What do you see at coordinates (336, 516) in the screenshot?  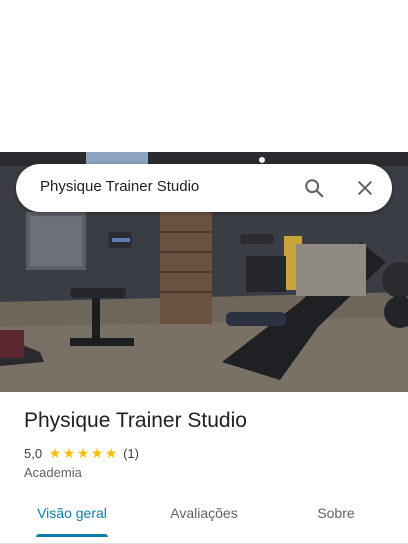 I see `tab-about: Sobre` at bounding box center [336, 516].